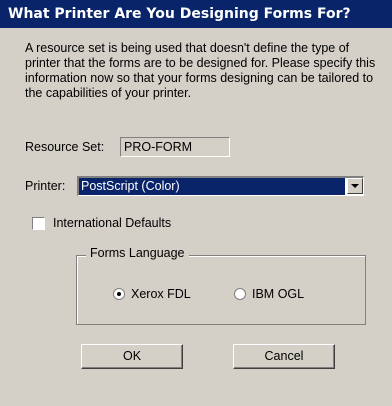 This screenshot has height=406, width=392. Describe the element at coordinates (38, 223) in the screenshot. I see `international-defaults-checkbox` at that location.